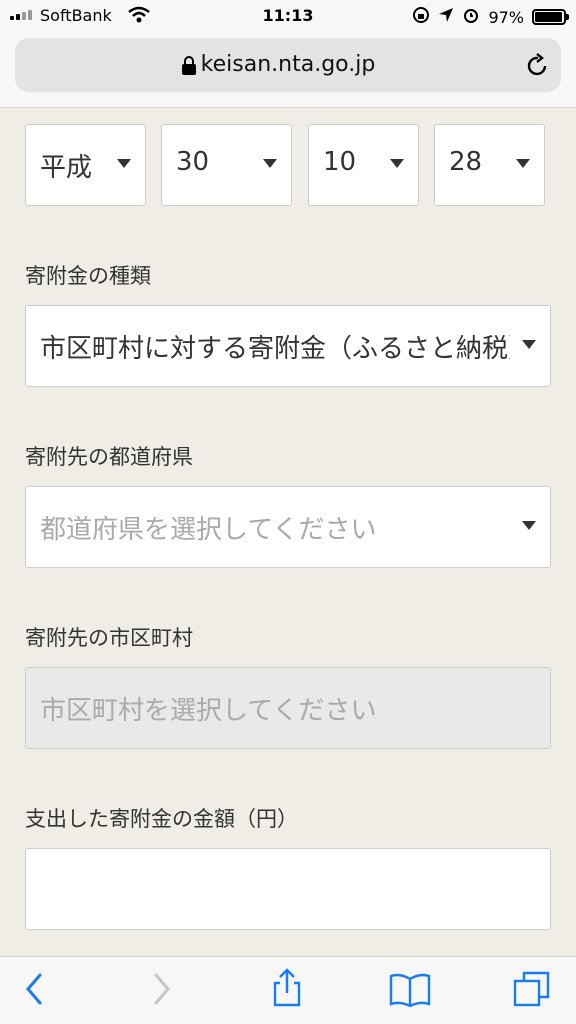 This screenshot has width=576, height=1024. I want to click on location-icon, so click(446, 17).